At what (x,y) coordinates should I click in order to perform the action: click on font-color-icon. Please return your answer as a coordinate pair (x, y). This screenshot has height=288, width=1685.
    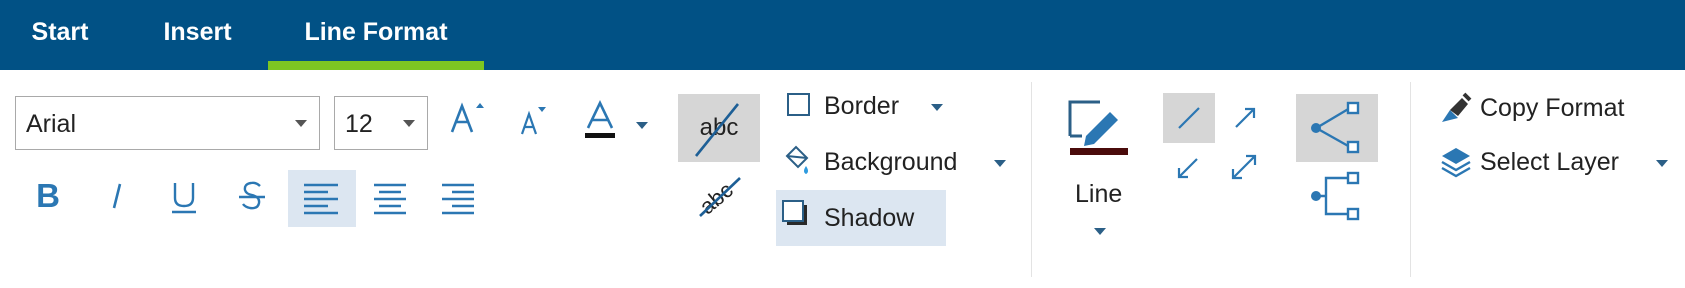
    Looking at the image, I should click on (600, 119).